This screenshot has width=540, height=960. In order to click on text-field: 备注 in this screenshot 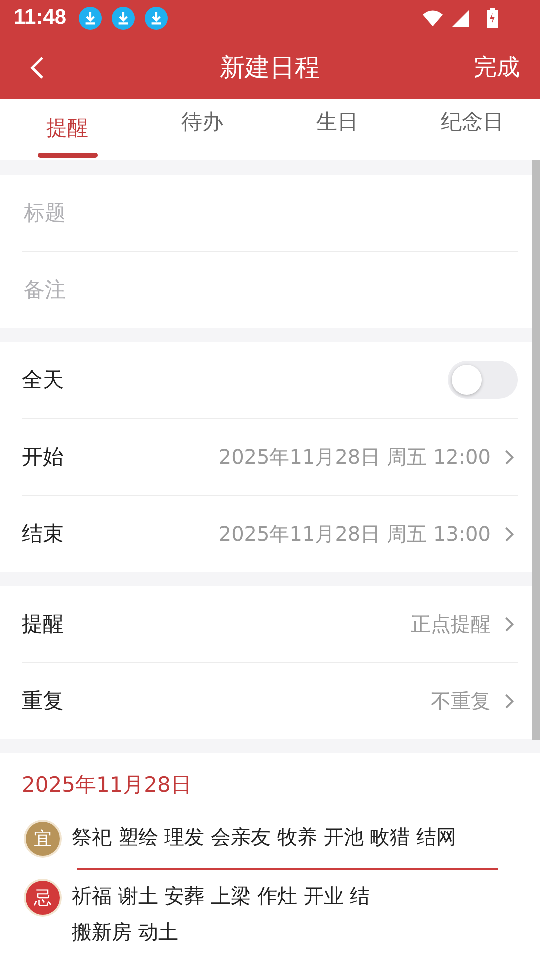, I will do `click(270, 290)`.